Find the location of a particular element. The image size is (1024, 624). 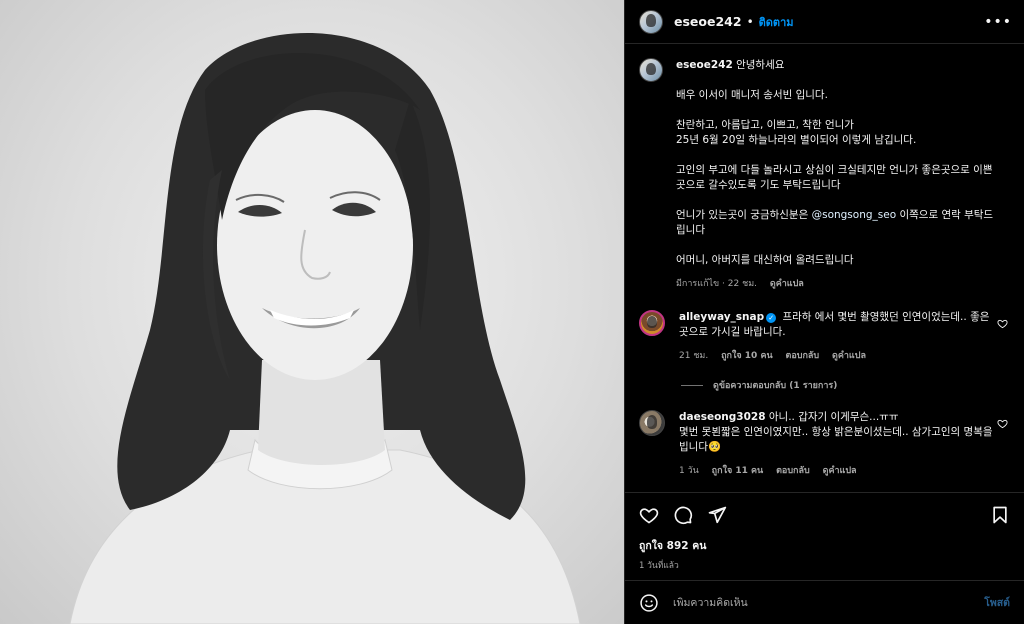

comment-time: 21 ชม. is located at coordinates (694, 356).